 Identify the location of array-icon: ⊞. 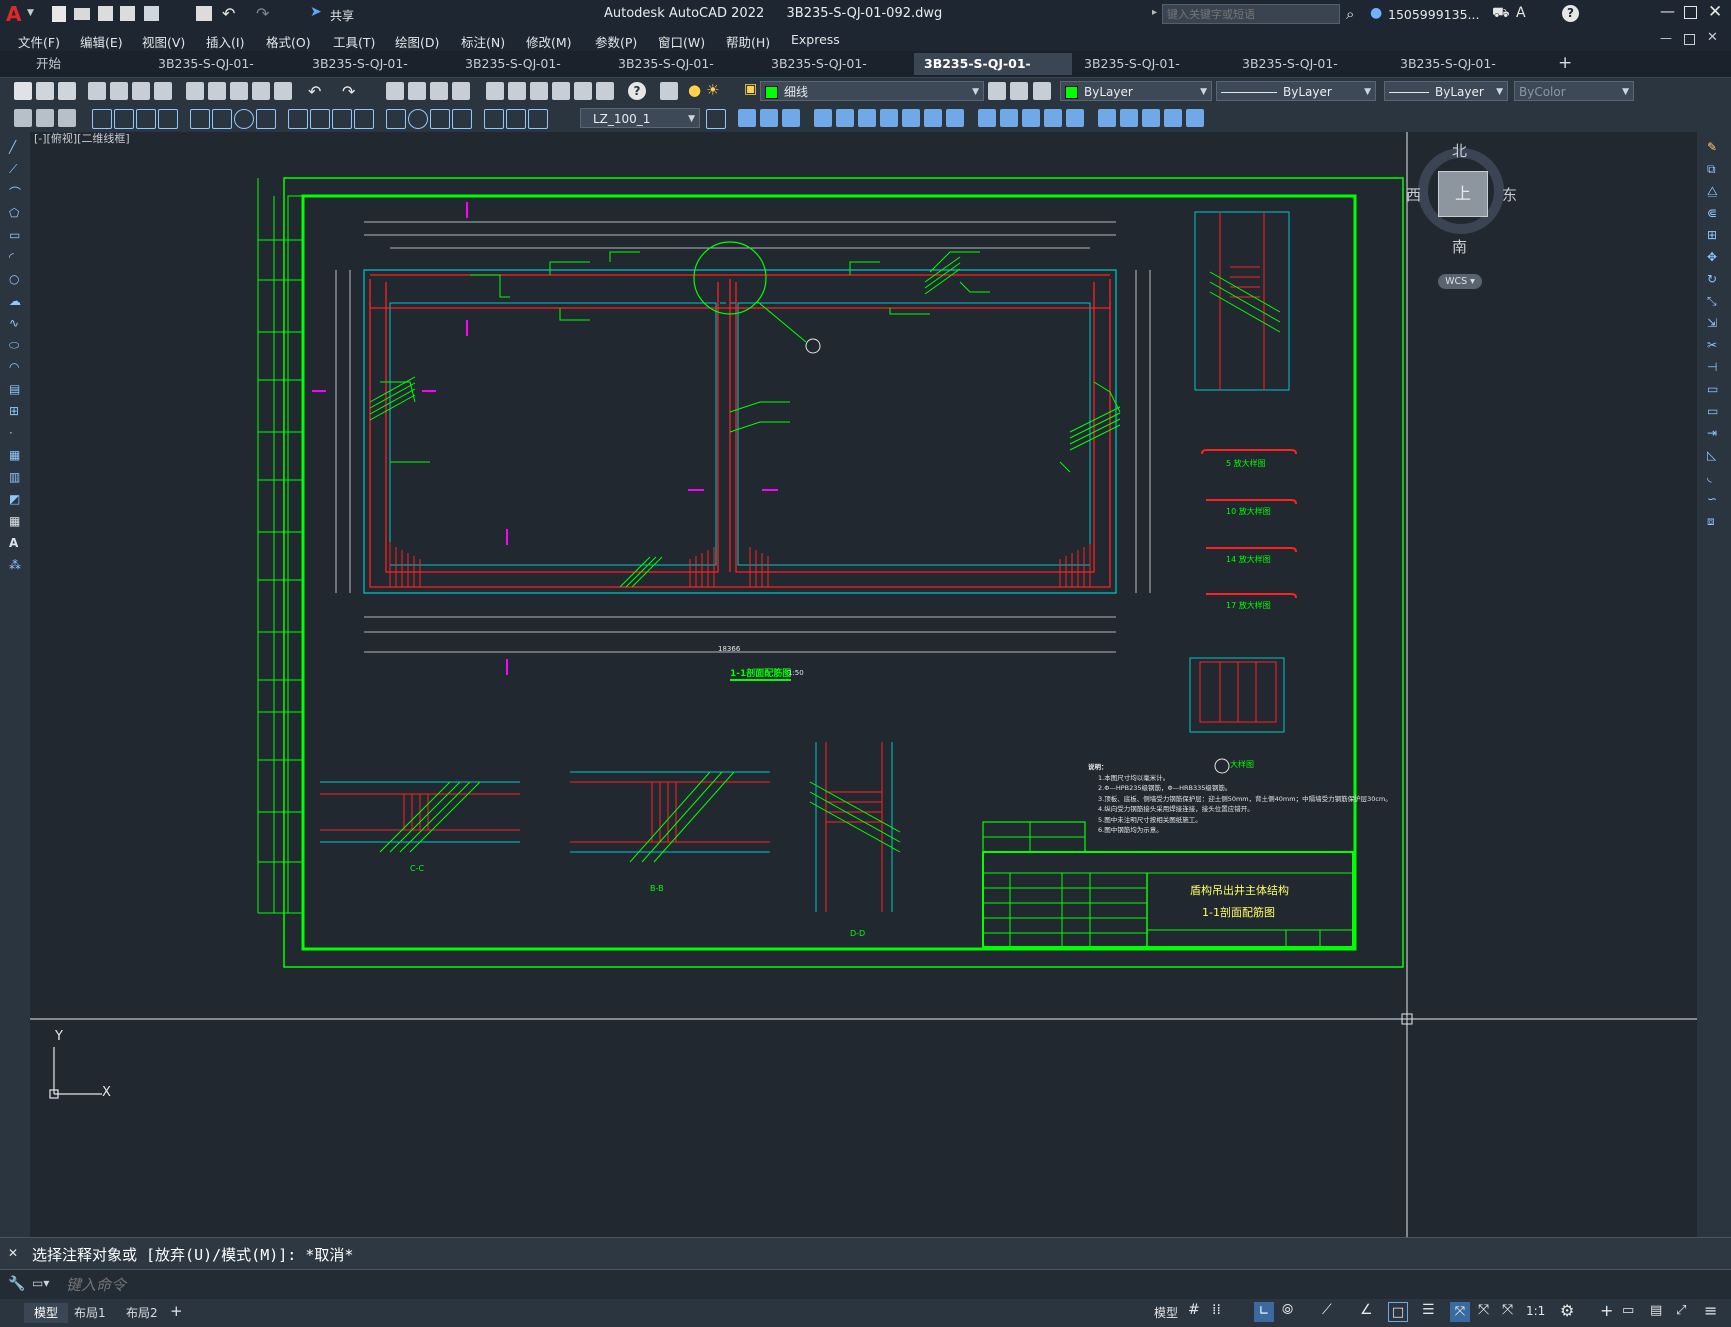
(1712, 235).